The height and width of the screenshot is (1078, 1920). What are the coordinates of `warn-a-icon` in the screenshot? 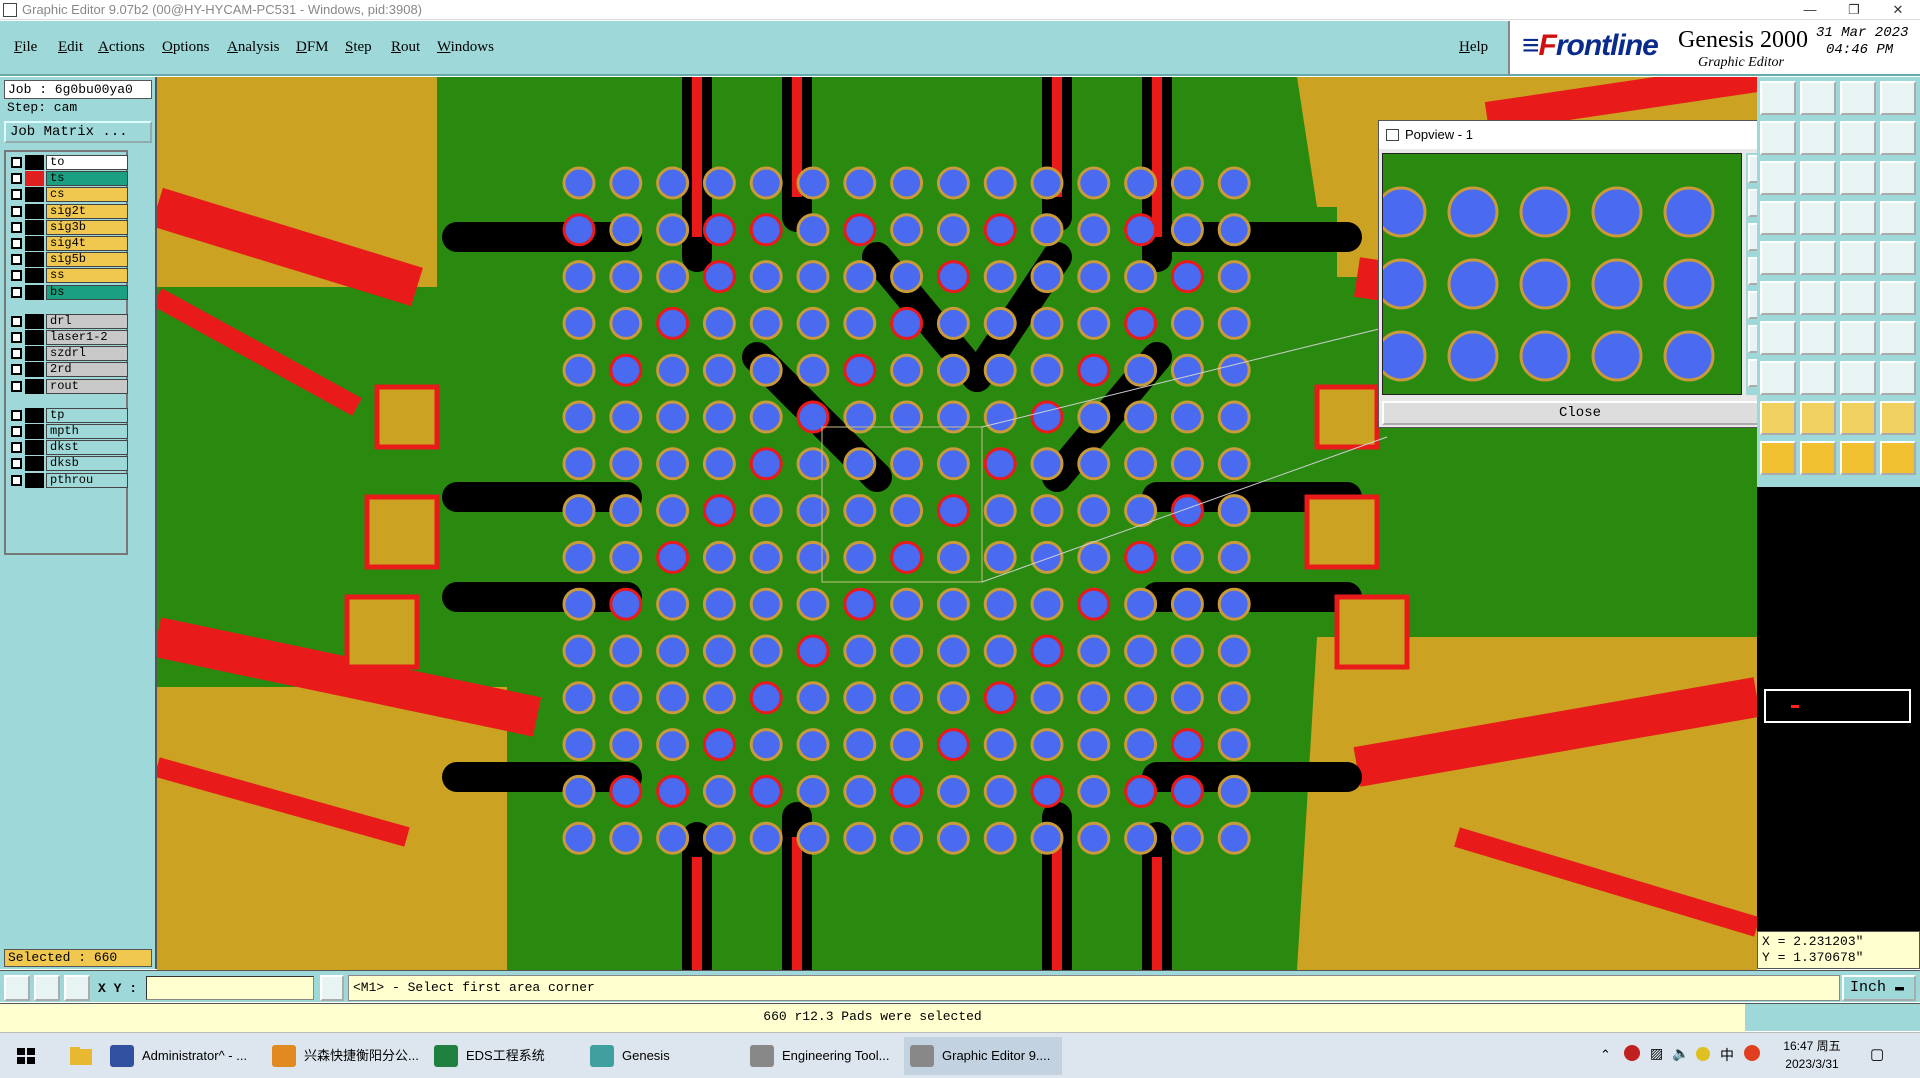 It's located at (1778, 418).